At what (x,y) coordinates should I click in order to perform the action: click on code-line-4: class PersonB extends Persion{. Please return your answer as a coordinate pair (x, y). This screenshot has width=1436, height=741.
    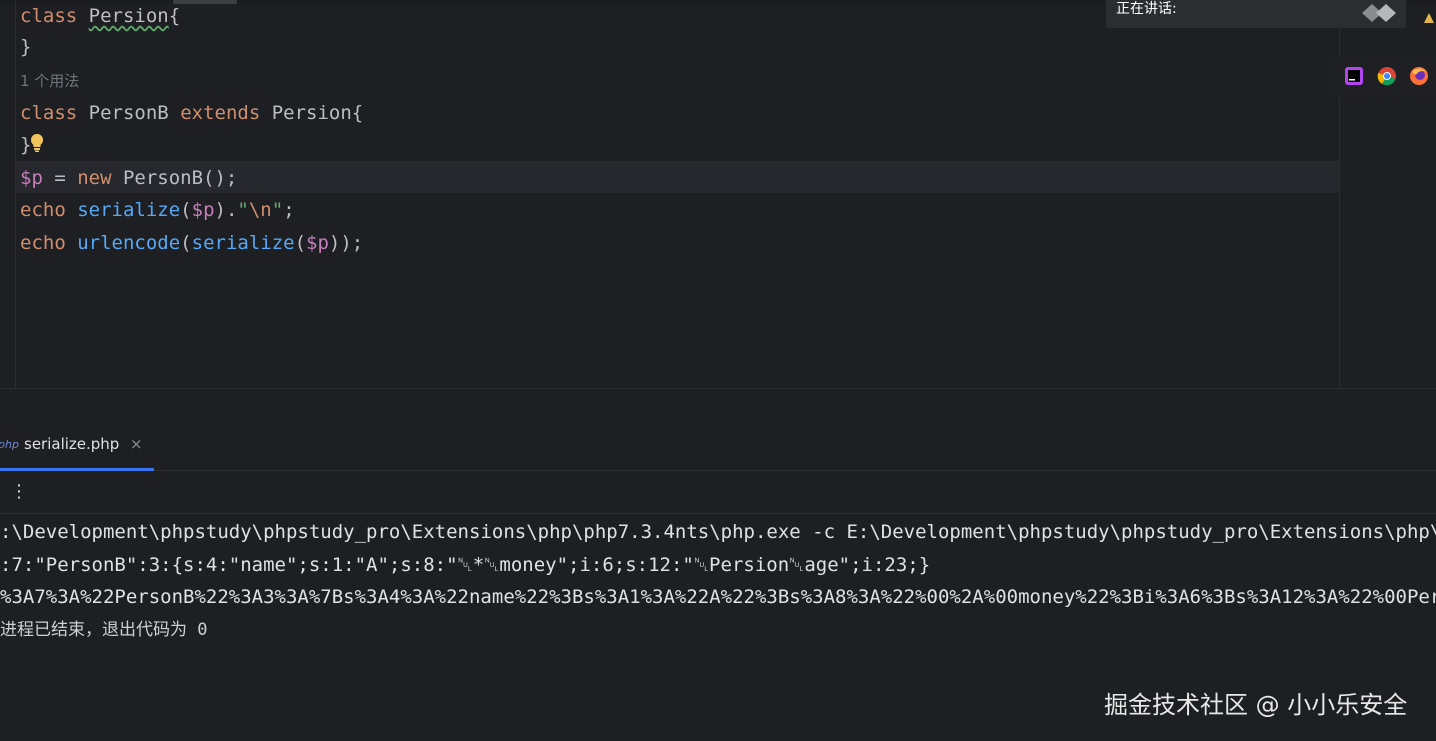
    Looking at the image, I should click on (191, 113).